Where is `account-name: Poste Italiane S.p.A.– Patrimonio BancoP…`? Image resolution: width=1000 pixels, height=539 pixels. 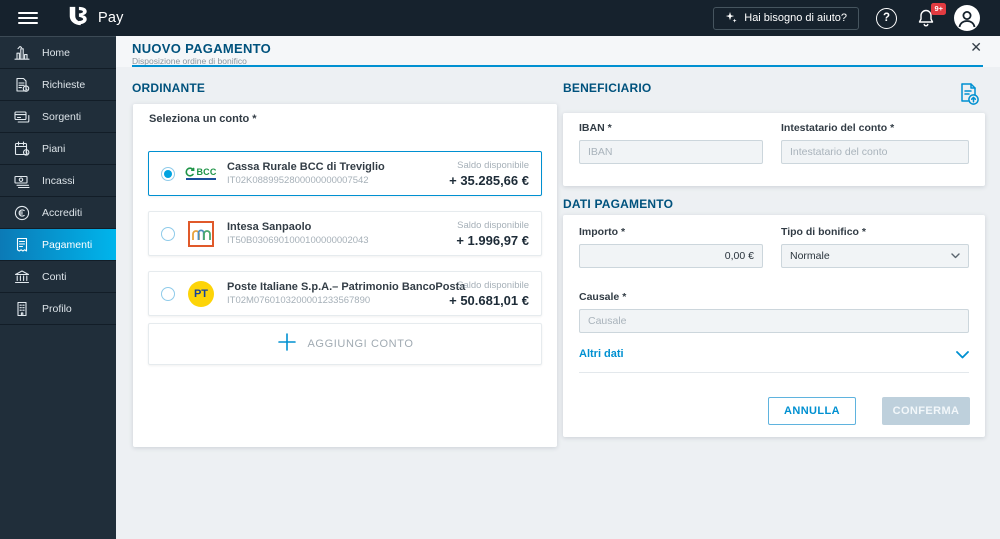 account-name: Poste Italiane S.p.A.– Patrimonio BancoP… is located at coordinates (346, 287).